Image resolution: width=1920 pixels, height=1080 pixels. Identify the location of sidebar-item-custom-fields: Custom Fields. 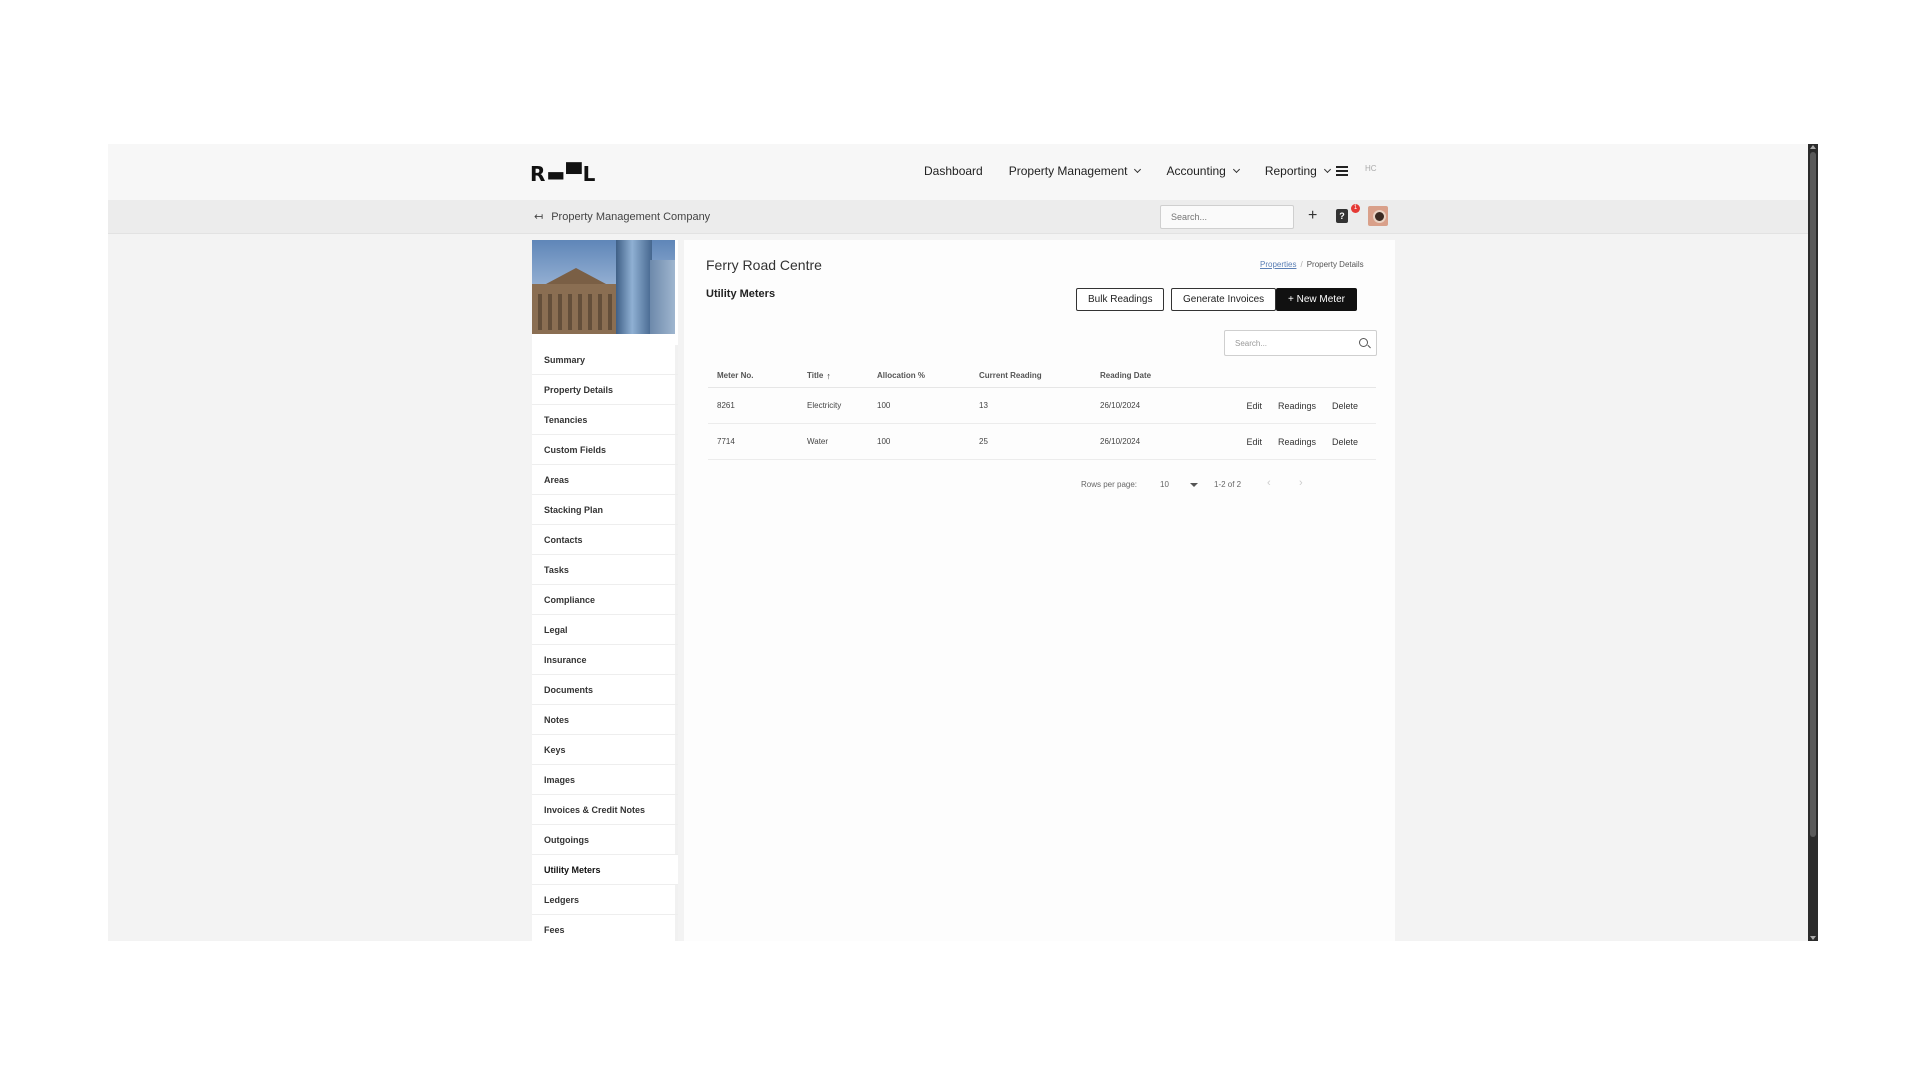
(605, 450).